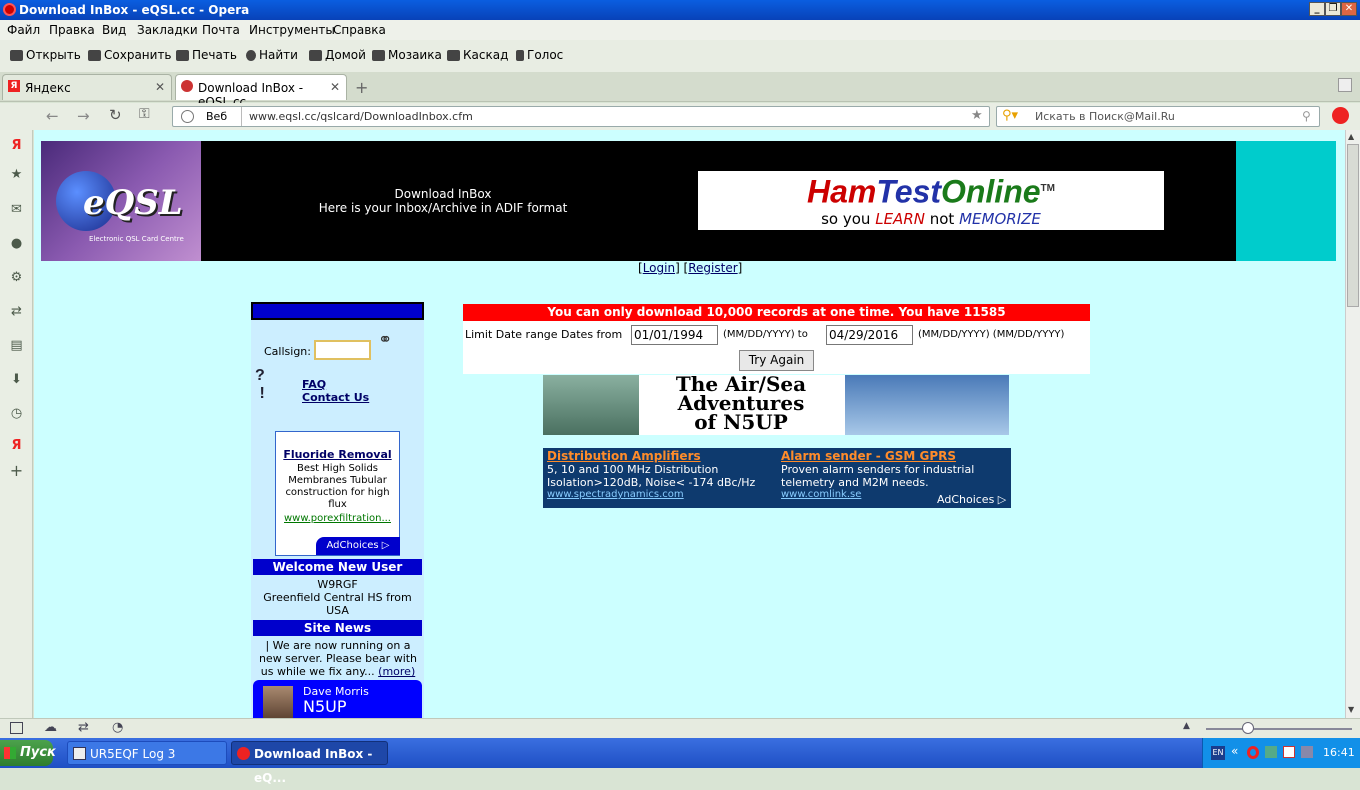  Describe the element at coordinates (314, 384) in the screenshot. I see `faq-link: FAQ` at that location.